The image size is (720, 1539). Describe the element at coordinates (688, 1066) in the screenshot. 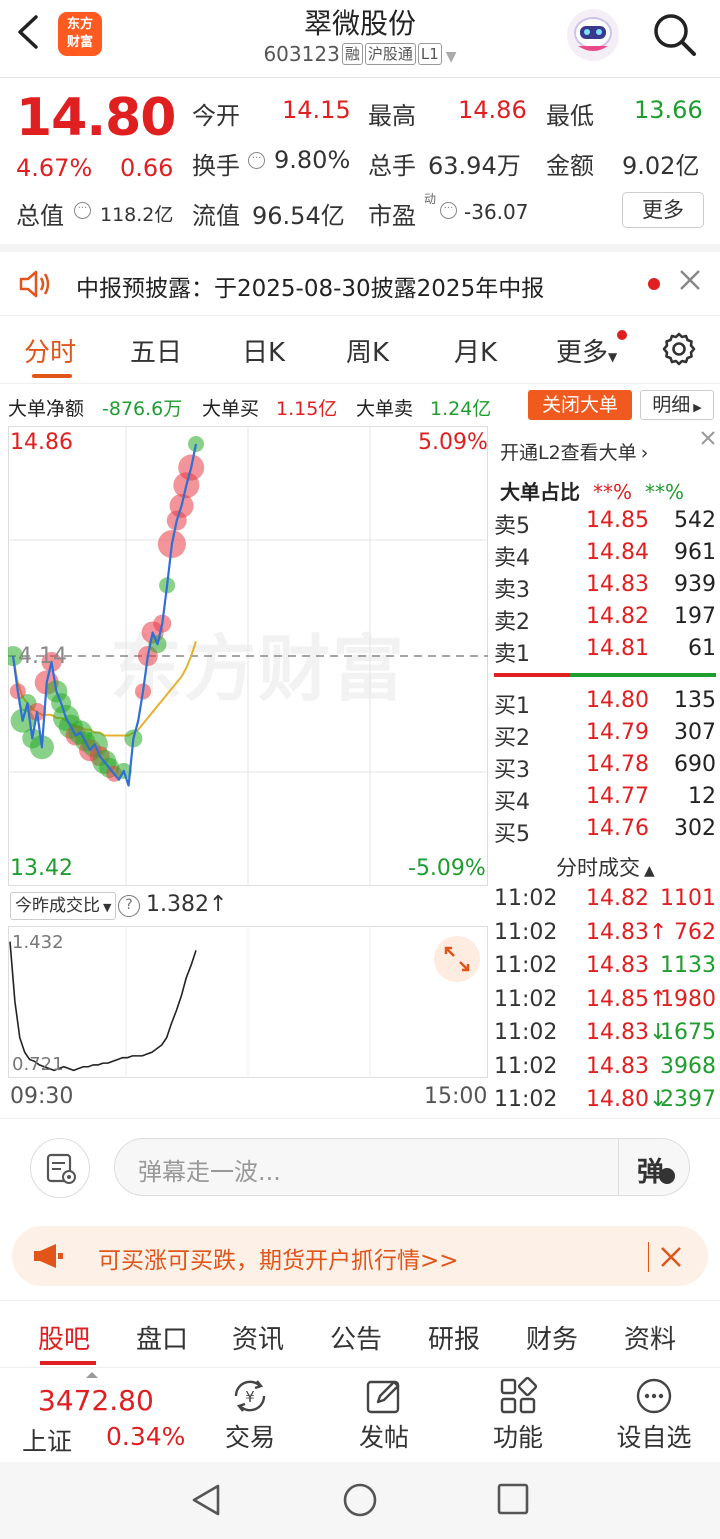

I see `trade-volume: 3968` at that location.